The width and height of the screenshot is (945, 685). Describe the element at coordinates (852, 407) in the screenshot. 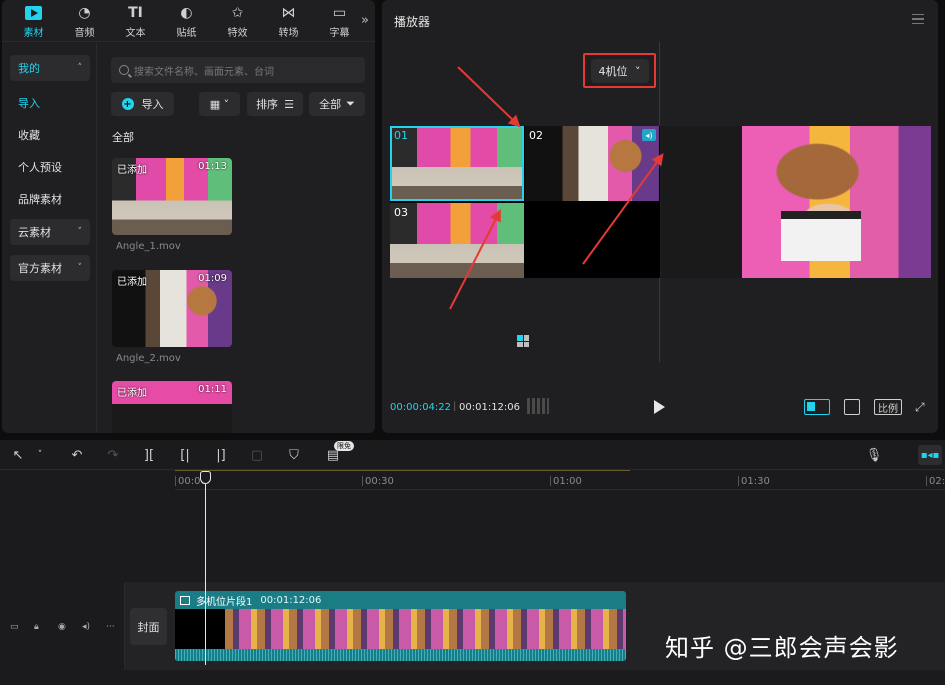

I see `screenshot-icon` at that location.